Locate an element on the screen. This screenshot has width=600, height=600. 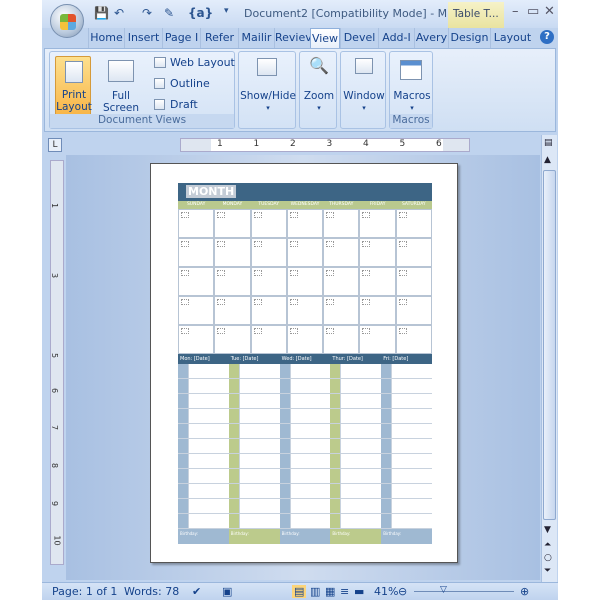
tab-layout: Layout is located at coordinates (512, 38).